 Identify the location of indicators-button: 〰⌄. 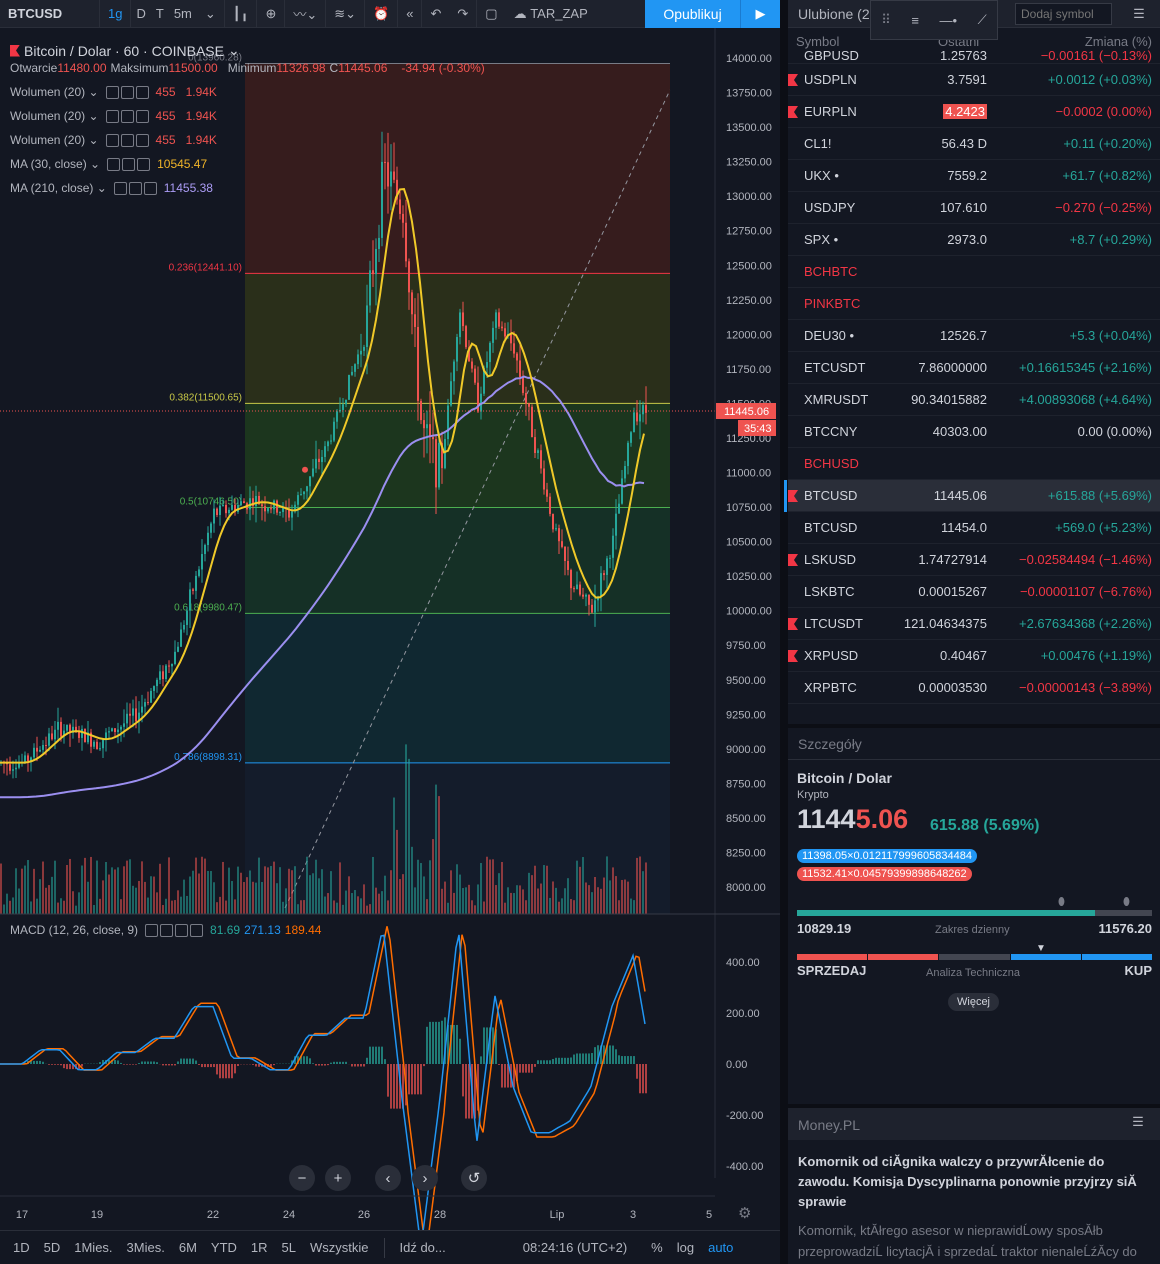
(306, 14).